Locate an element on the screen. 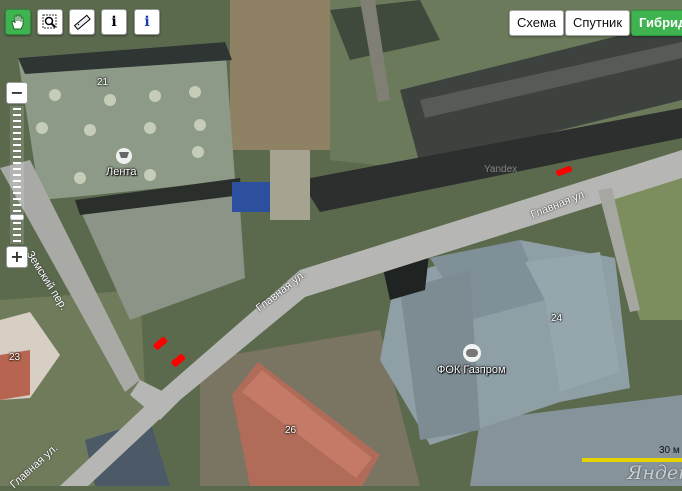 This screenshot has height=491, width=682. poi-fok-gazprom: ФОК Газпром is located at coordinates (471, 370).